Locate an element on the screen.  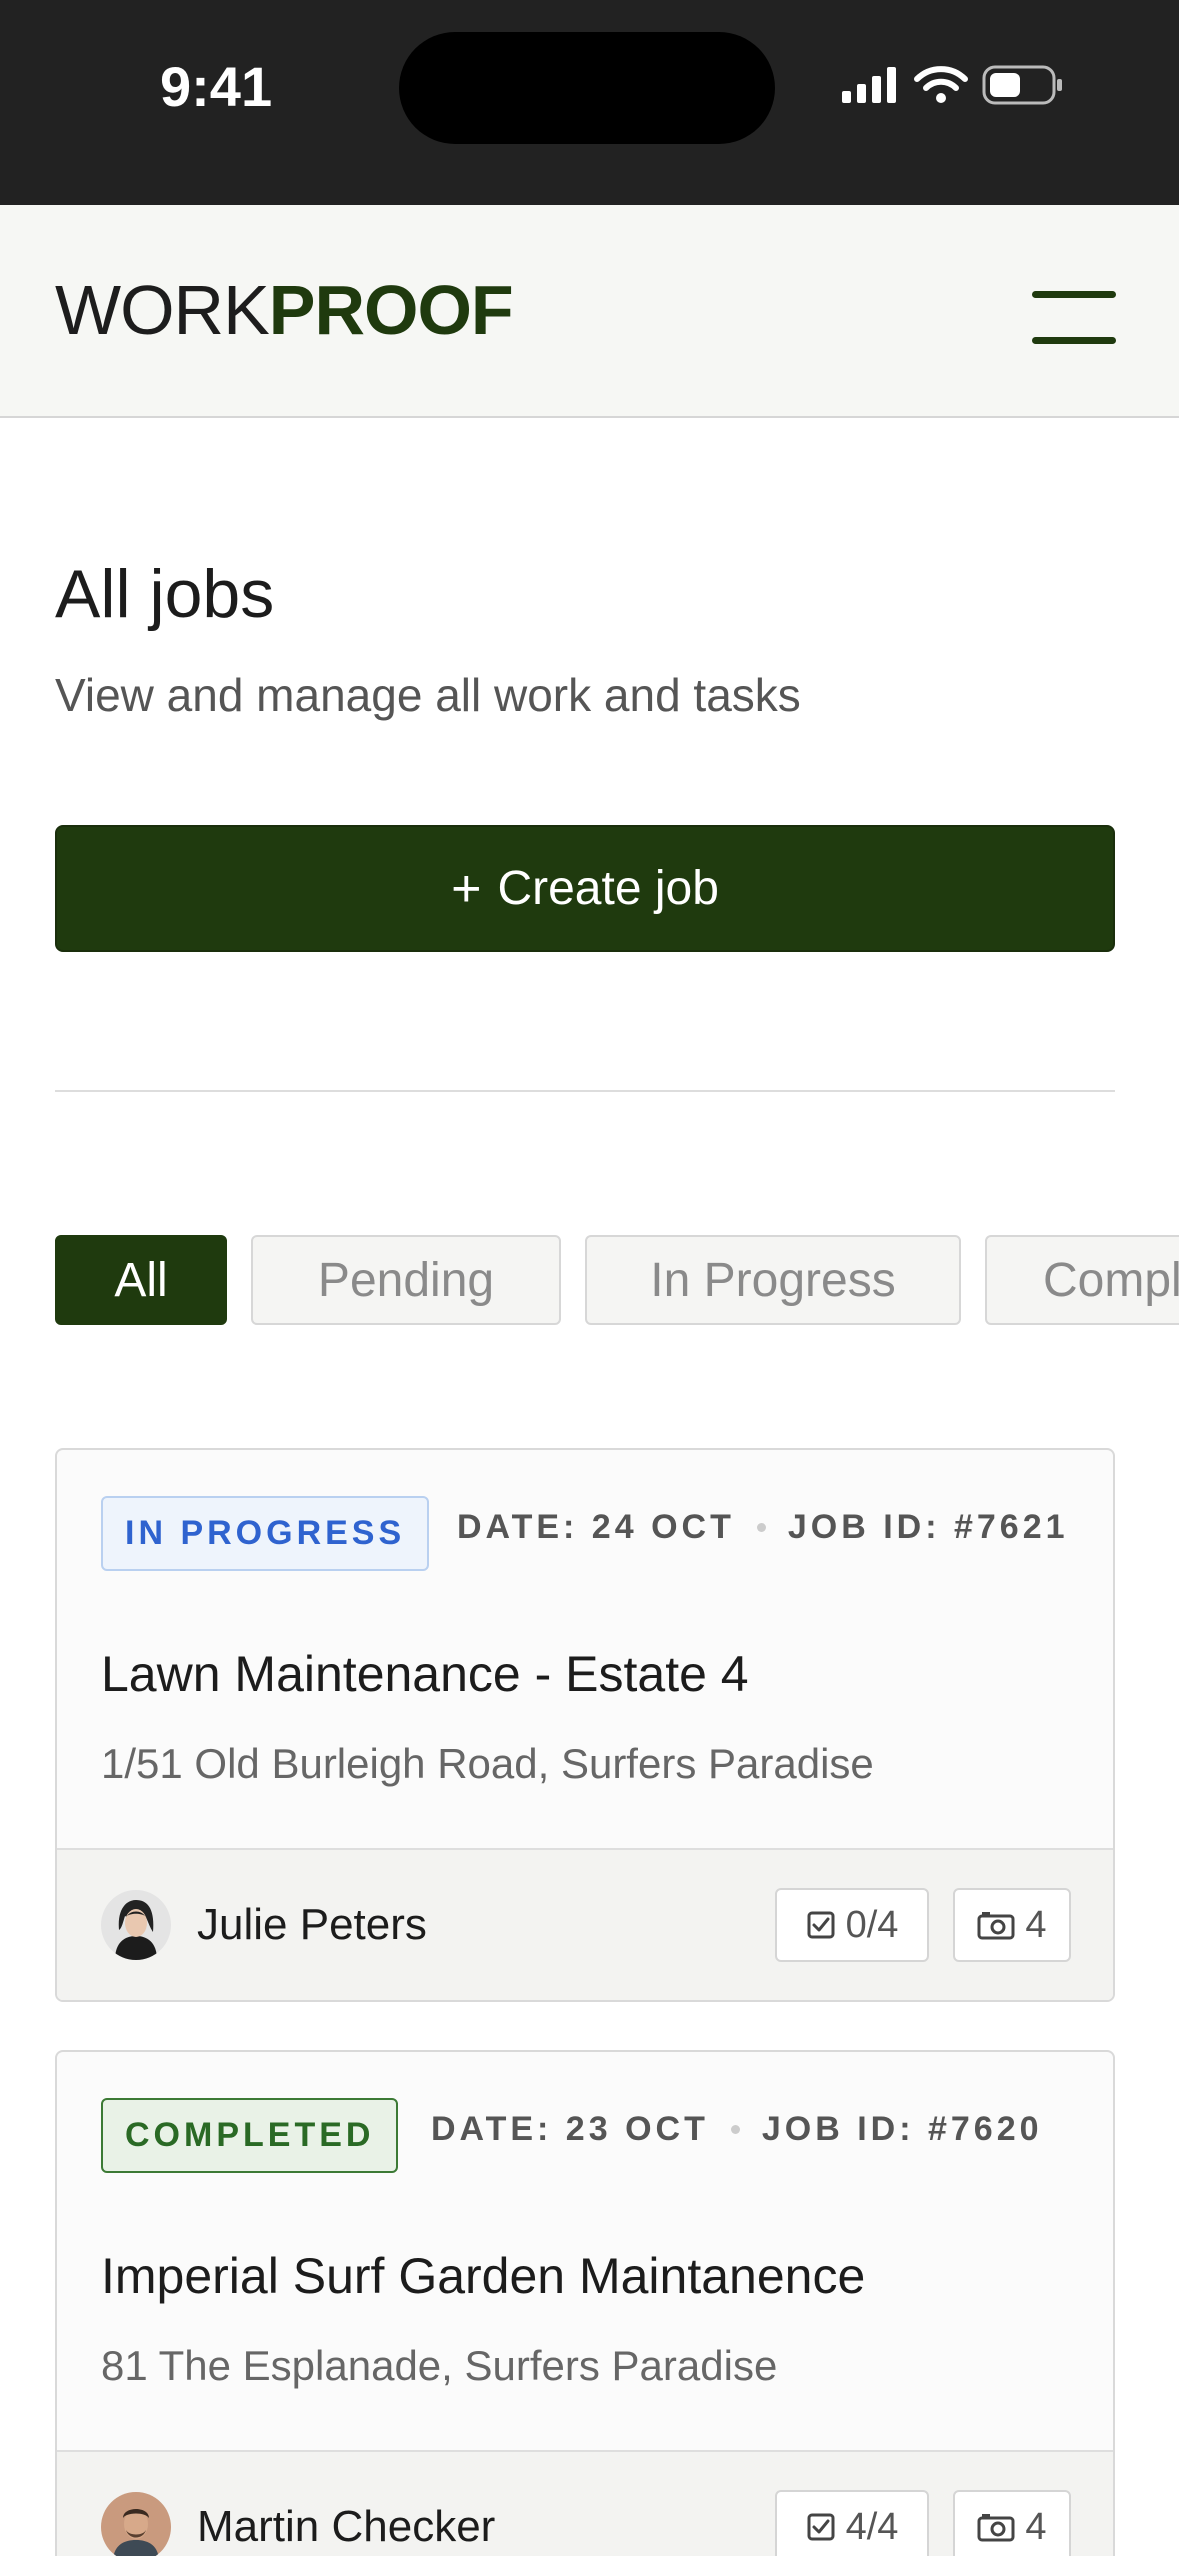
job-id: JOB ID: #7620 is located at coordinates (902, 2129).